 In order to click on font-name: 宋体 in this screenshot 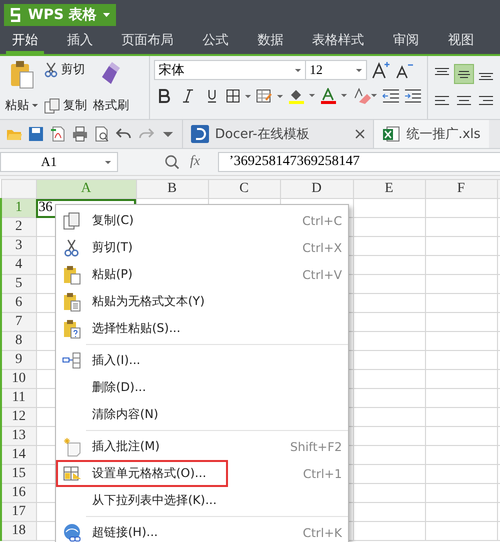, I will do `click(171, 70)`.